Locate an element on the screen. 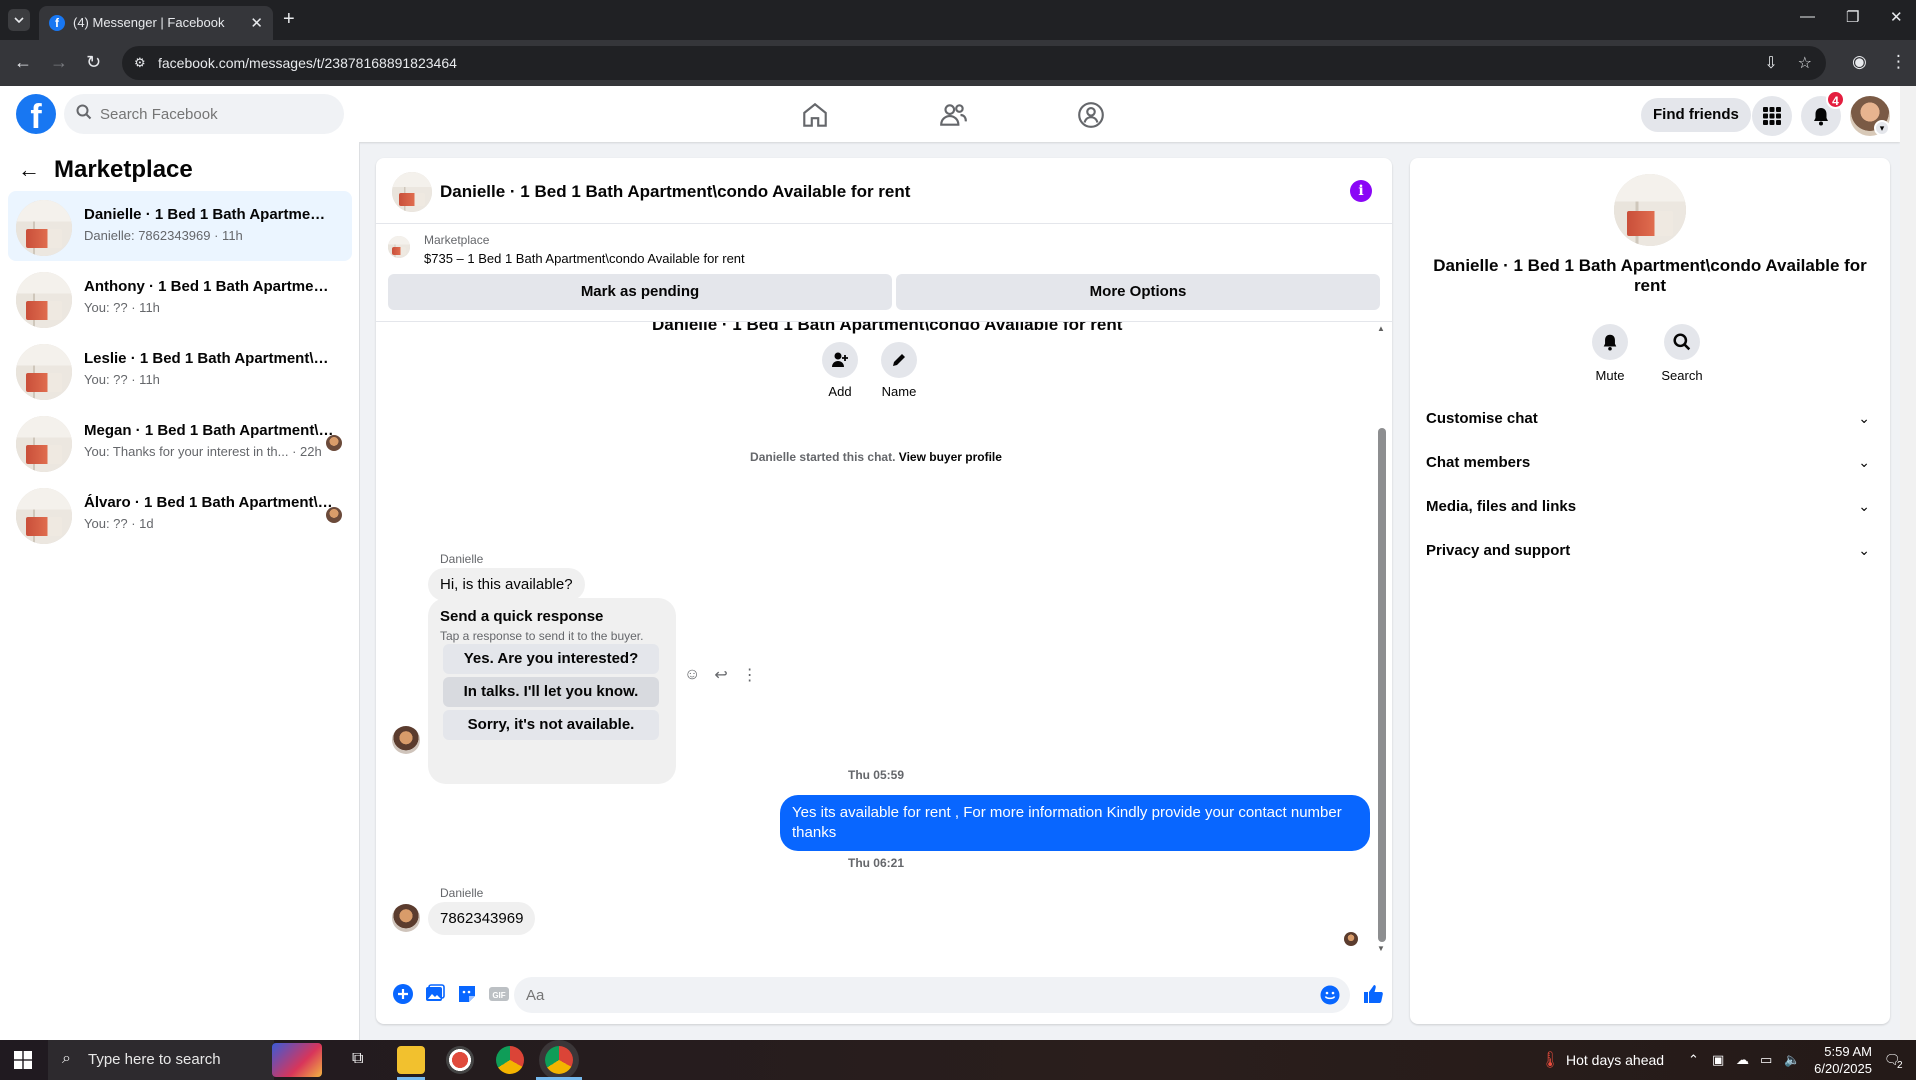  volume-icon: 🔈 is located at coordinates (1792, 1060).